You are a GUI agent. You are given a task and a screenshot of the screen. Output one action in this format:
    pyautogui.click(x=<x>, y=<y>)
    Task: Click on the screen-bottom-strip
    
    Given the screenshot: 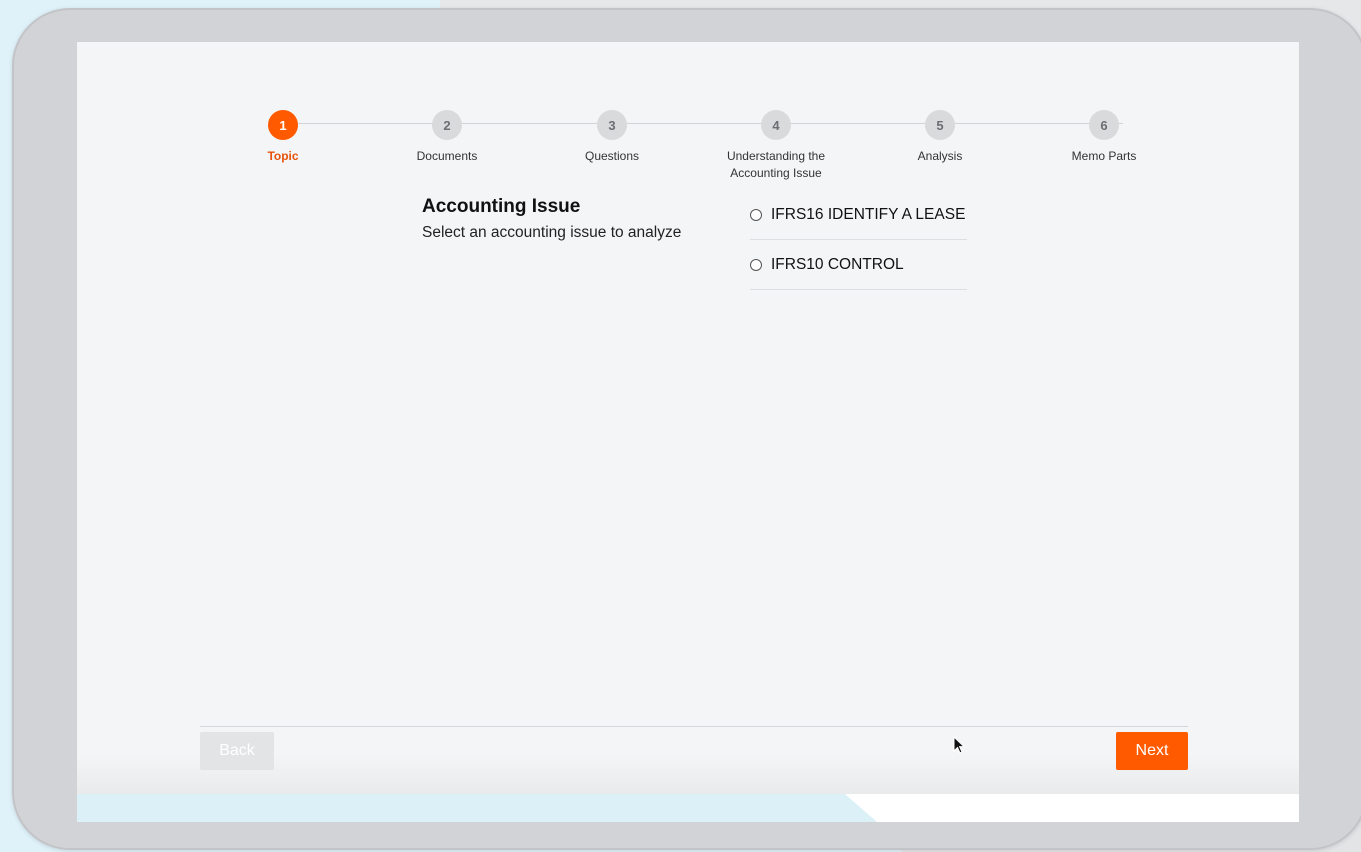 What is the action you would take?
    pyautogui.click(x=688, y=808)
    